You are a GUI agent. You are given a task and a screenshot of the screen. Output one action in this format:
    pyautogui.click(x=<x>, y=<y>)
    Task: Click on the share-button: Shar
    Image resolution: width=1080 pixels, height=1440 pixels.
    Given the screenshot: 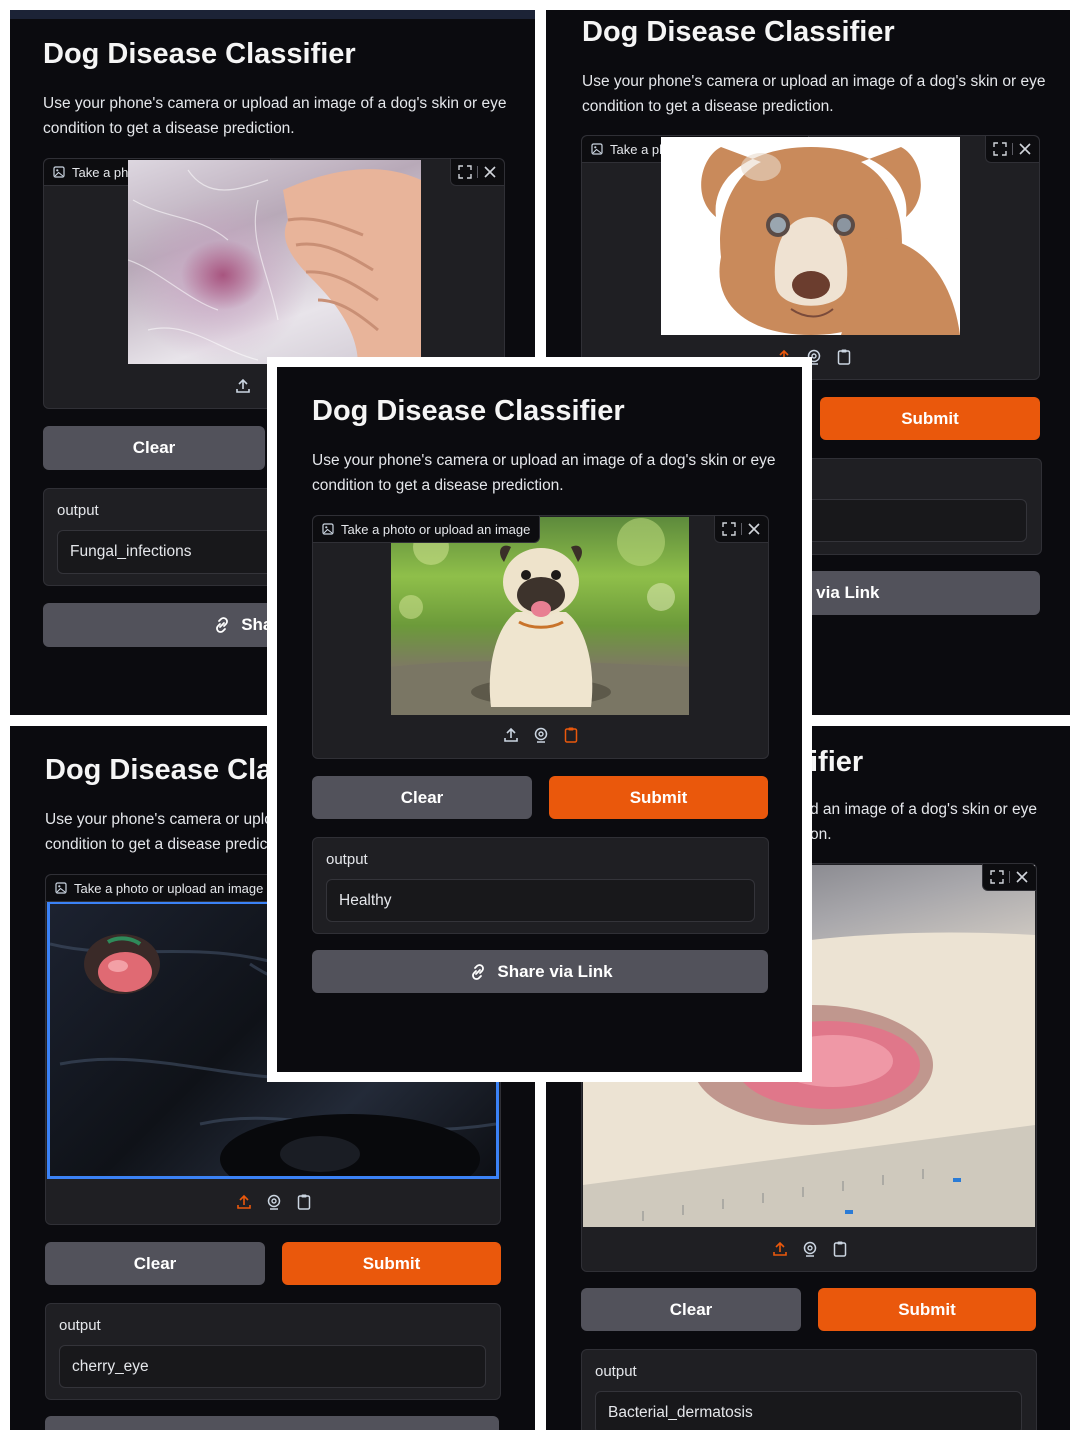 What is the action you would take?
    pyautogui.click(x=173, y=625)
    